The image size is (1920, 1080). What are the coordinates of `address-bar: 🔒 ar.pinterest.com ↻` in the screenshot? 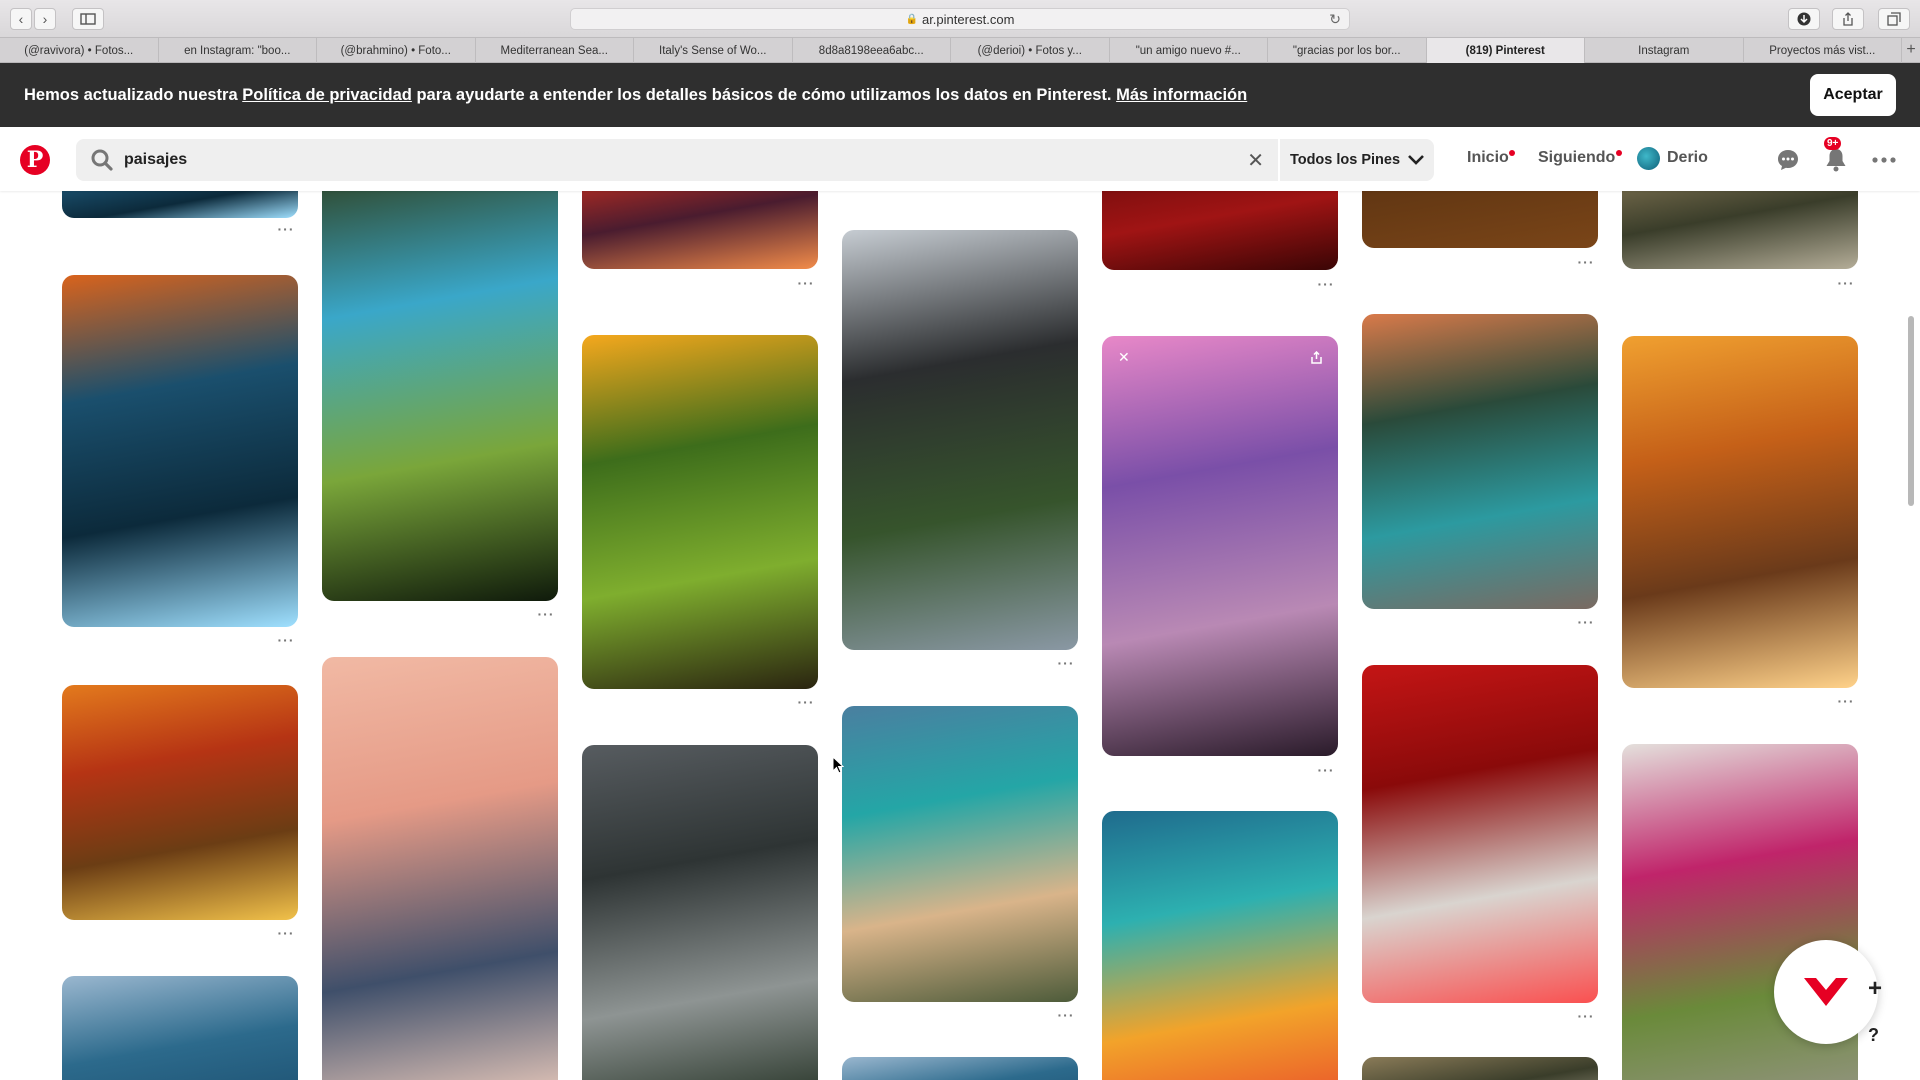 It's located at (960, 19).